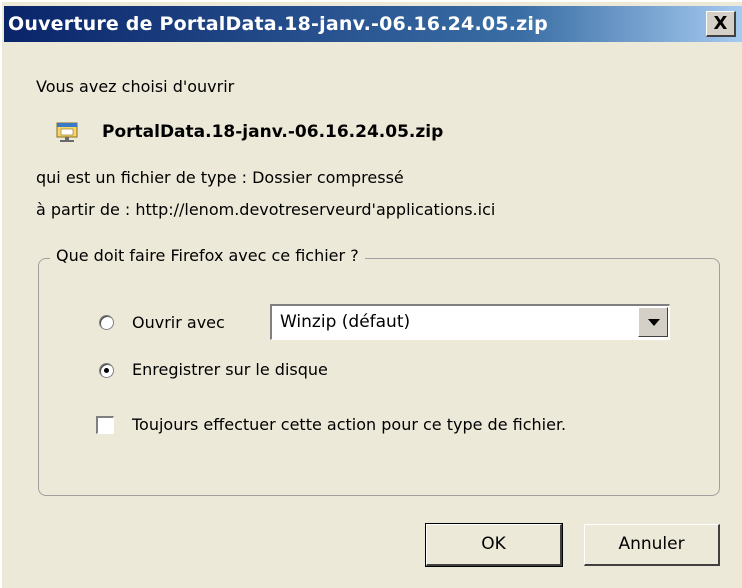 Image resolution: width=742 pixels, height=588 pixels. I want to click on always-do-checkbox, so click(105, 425).